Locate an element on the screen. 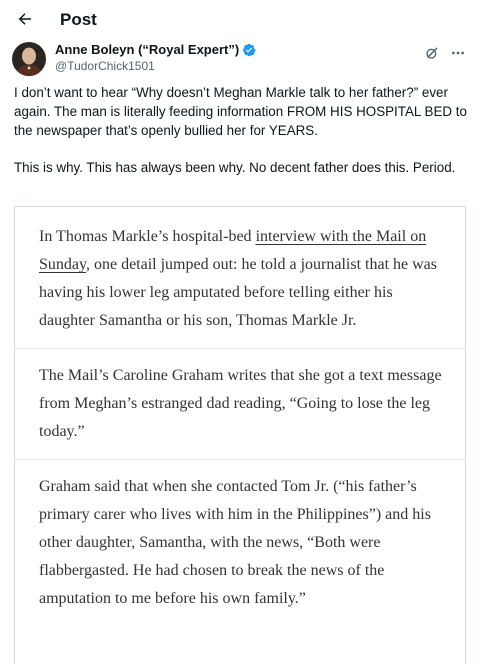 The image size is (479, 664). page-title: Post is located at coordinates (78, 19).